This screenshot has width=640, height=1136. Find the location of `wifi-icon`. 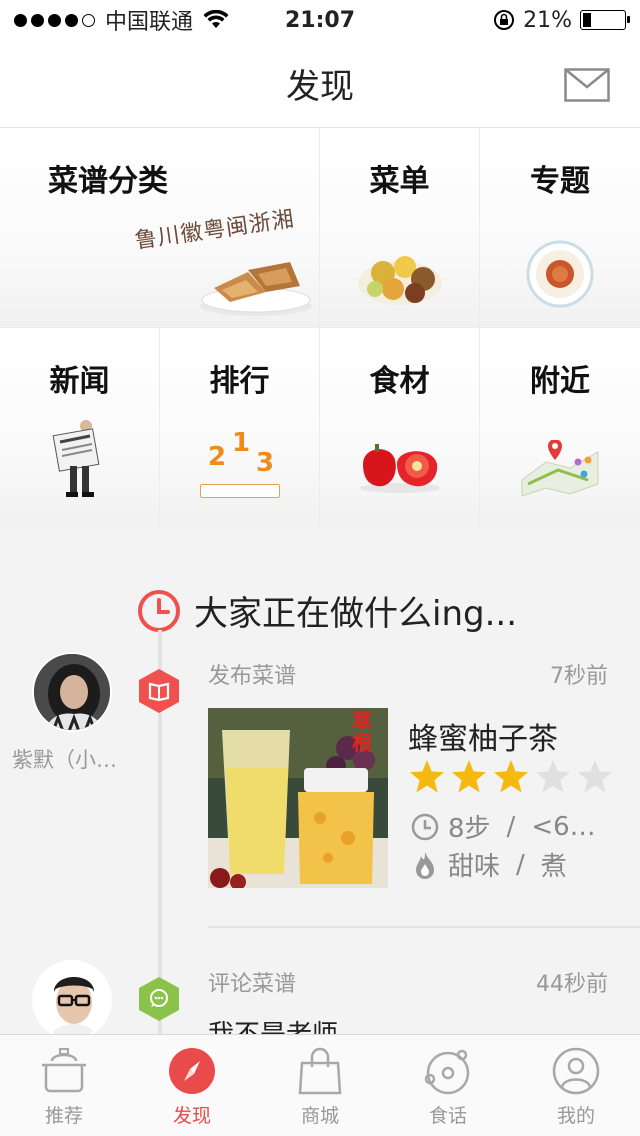

wifi-icon is located at coordinates (216, 19).